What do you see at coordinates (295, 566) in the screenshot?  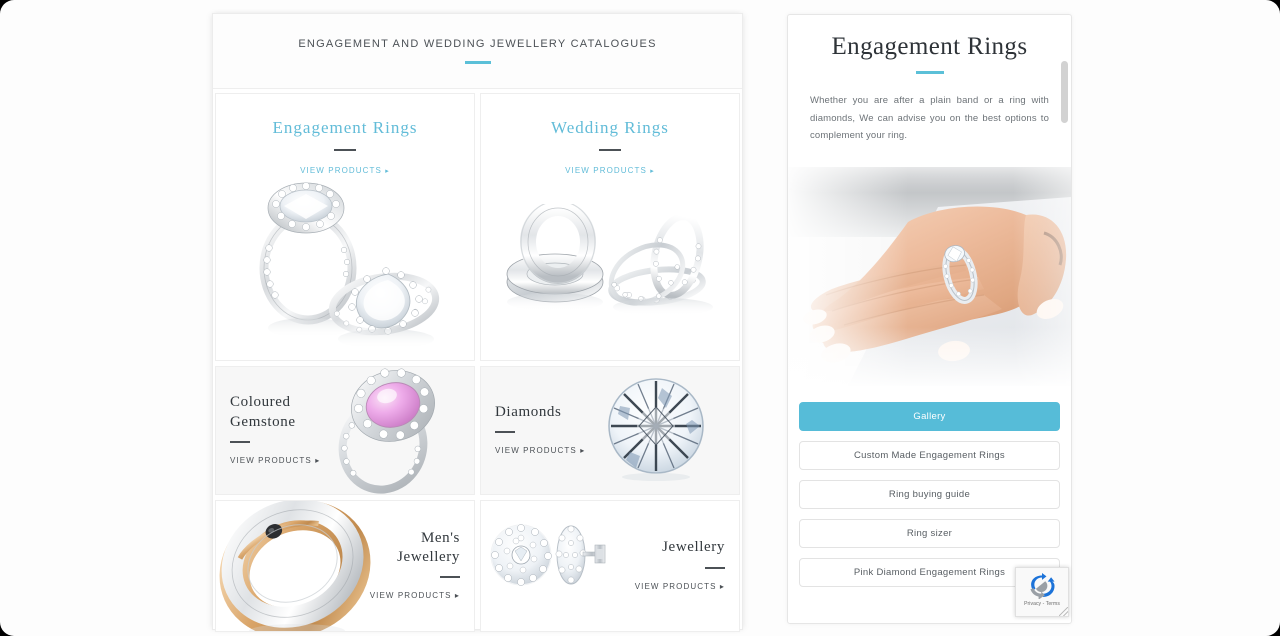 I see `mens-two-tone-band-photo` at bounding box center [295, 566].